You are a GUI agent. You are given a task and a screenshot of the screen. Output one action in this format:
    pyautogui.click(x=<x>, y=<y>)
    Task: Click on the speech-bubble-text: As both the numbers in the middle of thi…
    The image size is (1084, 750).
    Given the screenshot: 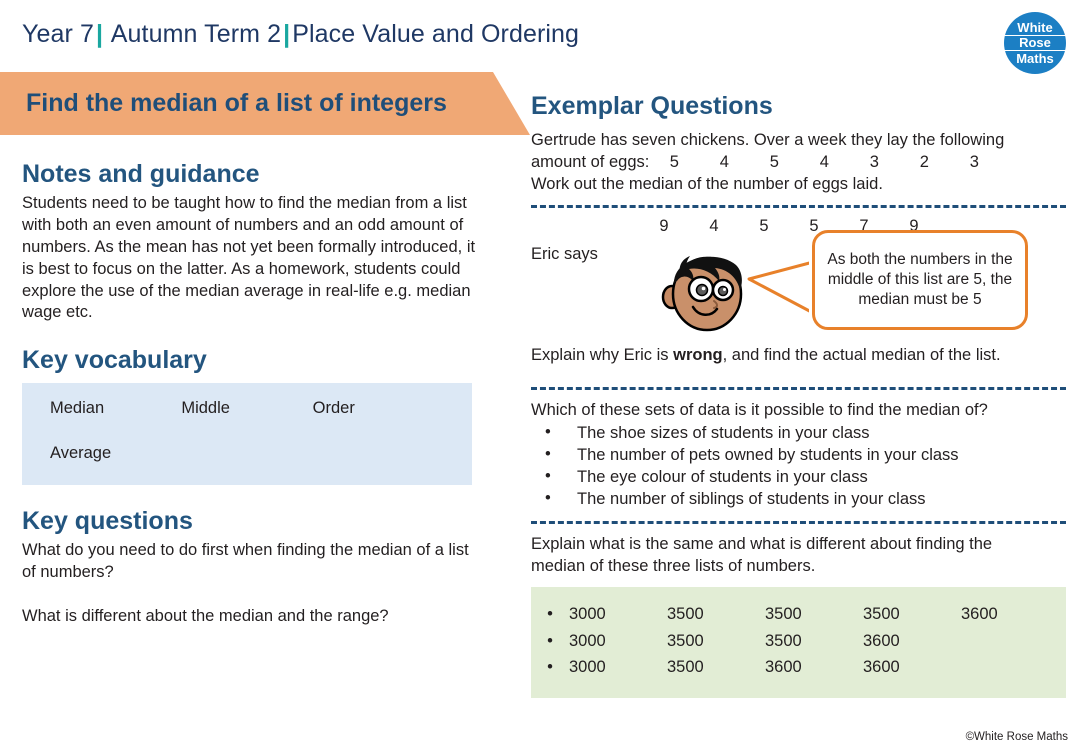 What is the action you would take?
    pyautogui.click(x=920, y=279)
    